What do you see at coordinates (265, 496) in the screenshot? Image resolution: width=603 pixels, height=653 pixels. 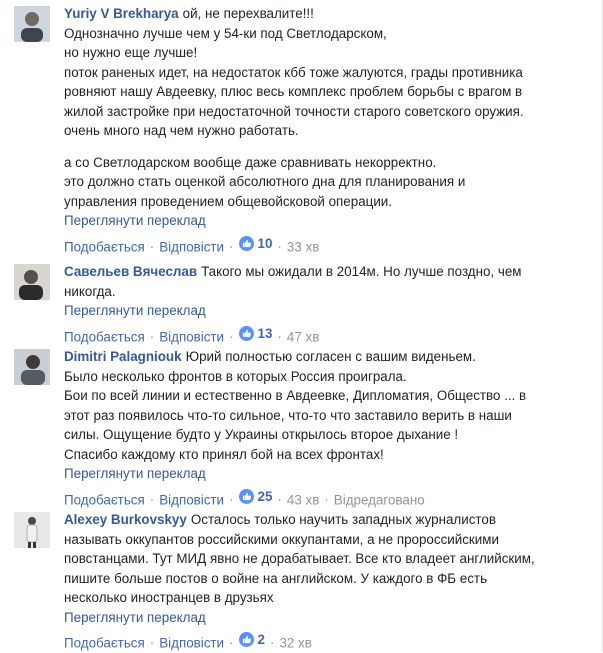 I see `likes-number: 25` at bounding box center [265, 496].